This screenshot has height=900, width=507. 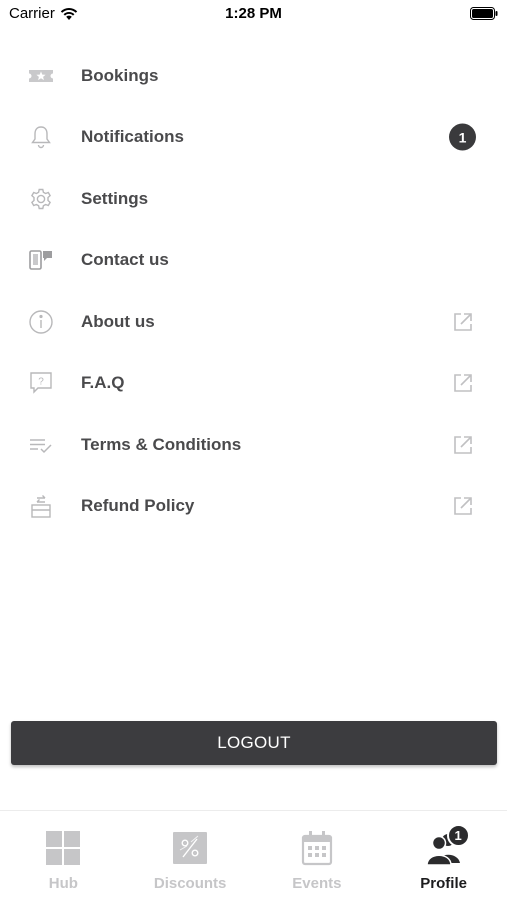 I want to click on menu-item-bookings: Bookings, so click(x=253, y=76).